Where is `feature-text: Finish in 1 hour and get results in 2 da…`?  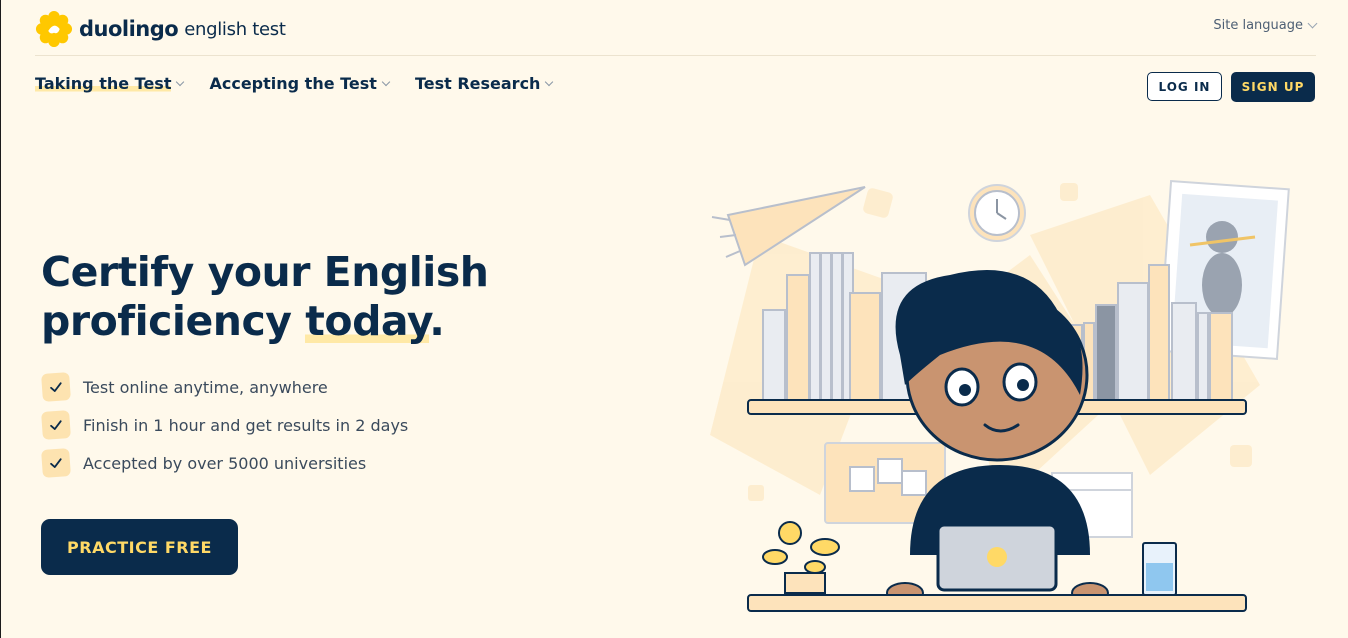 feature-text: Finish in 1 hour and get results in 2 da… is located at coordinates (246, 425).